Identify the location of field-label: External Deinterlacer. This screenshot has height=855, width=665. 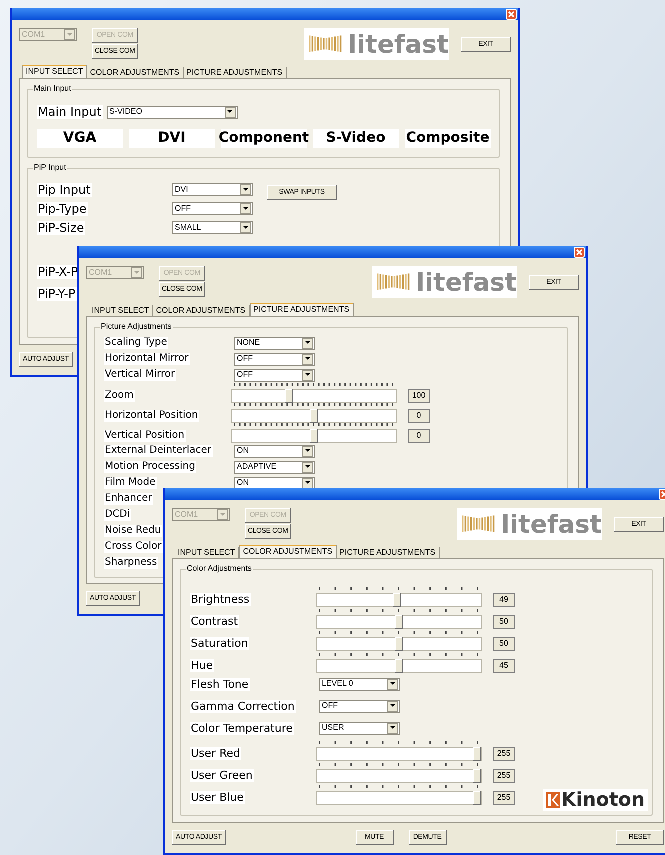
(158, 451).